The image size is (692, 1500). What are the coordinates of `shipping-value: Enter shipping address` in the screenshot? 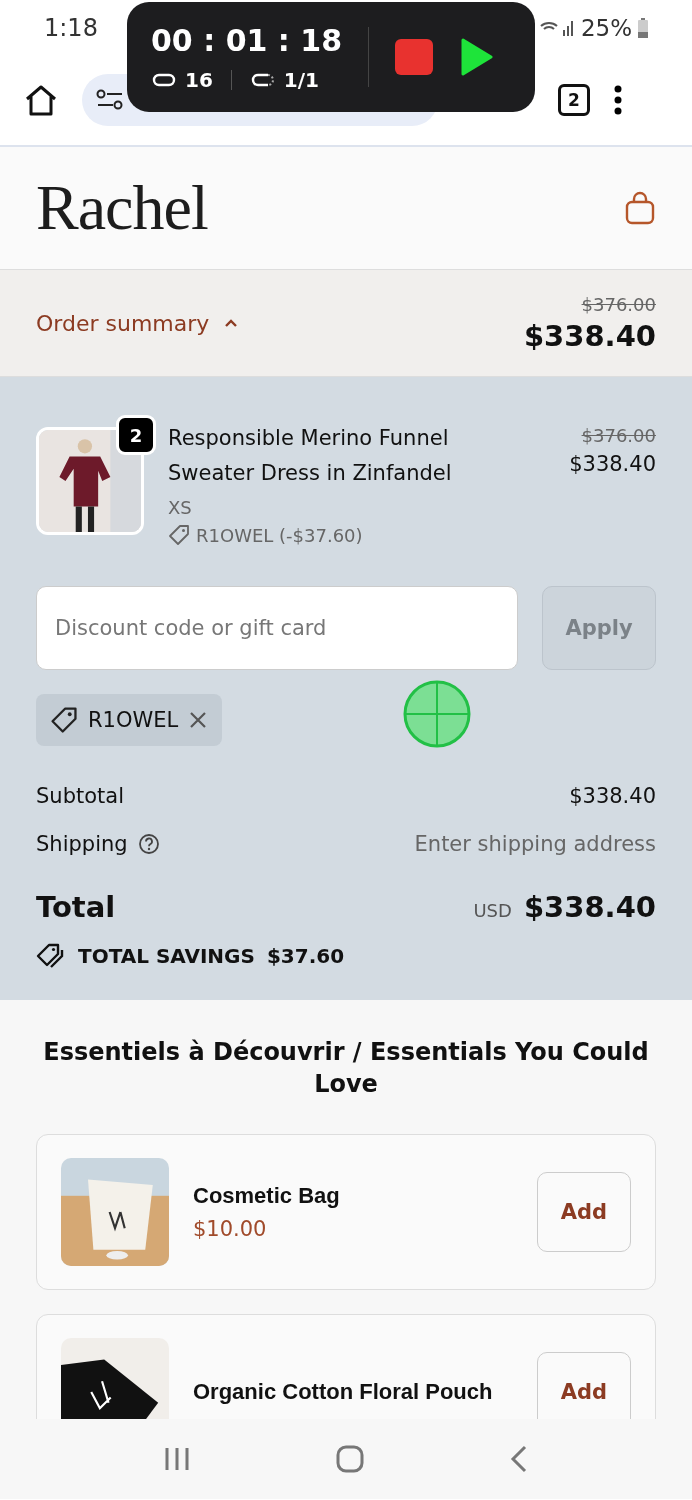 It's located at (535, 844).